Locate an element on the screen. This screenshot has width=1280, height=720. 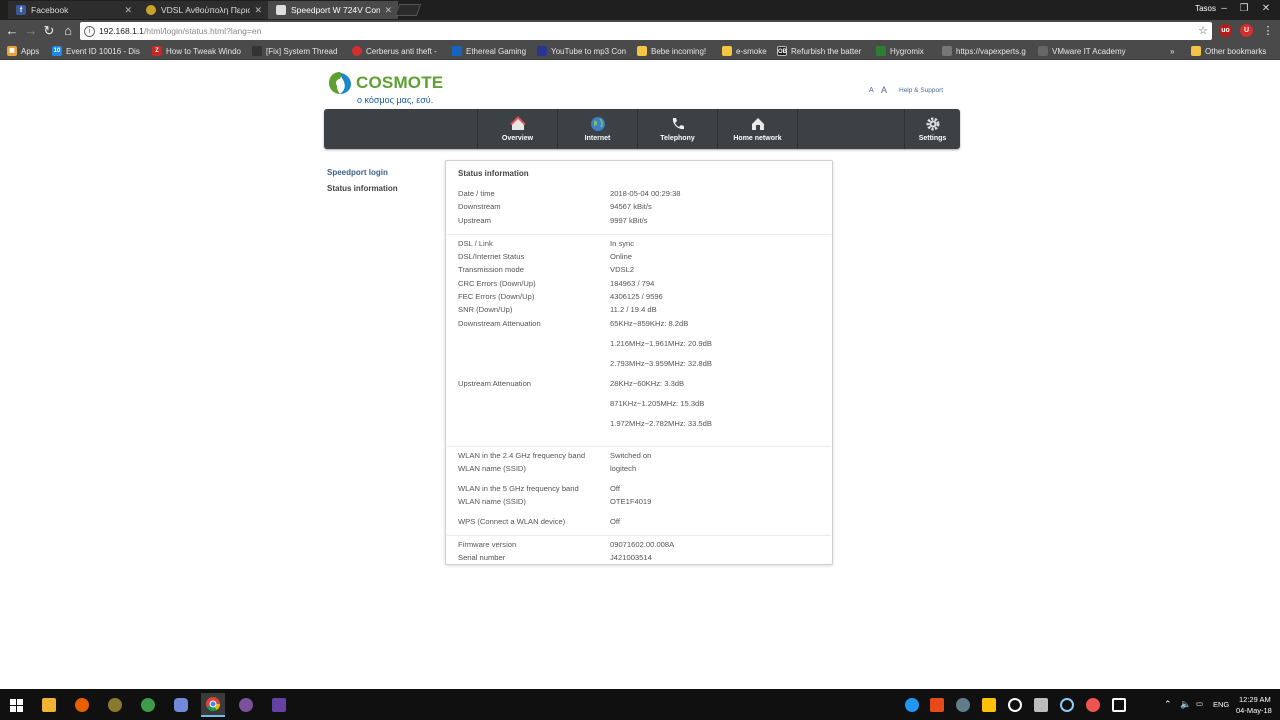
bookmark-refurbish-battery: OB Refurbish the batter is located at coordinates (823, 51).